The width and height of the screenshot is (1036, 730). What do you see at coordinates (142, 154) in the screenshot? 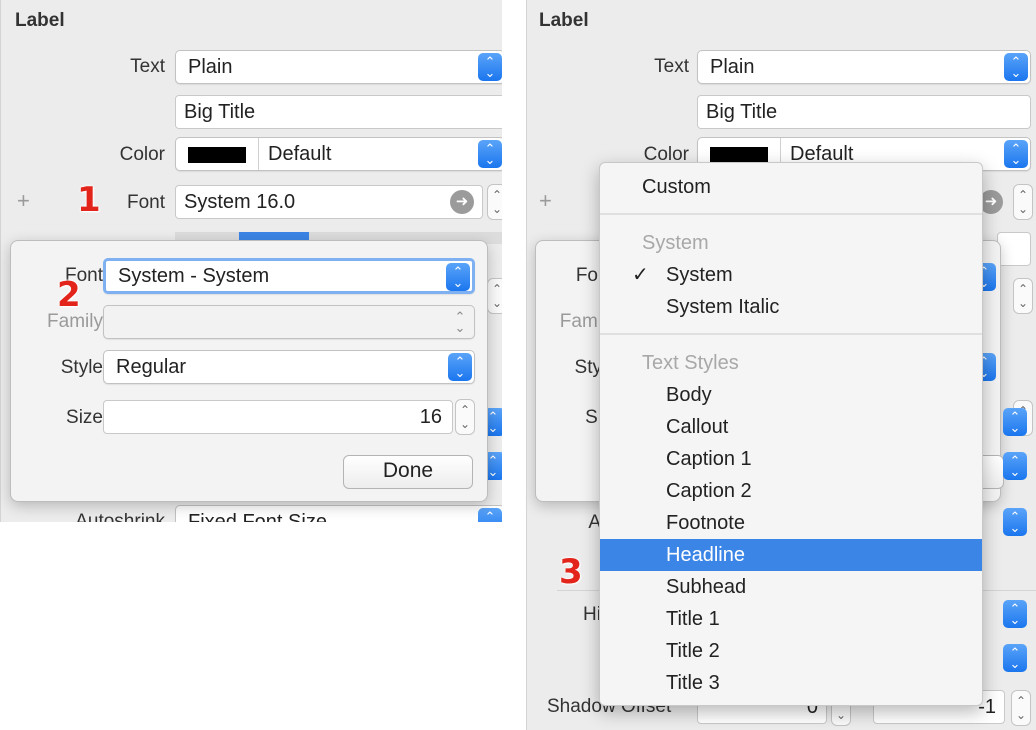
I see `color-label: Color` at bounding box center [142, 154].